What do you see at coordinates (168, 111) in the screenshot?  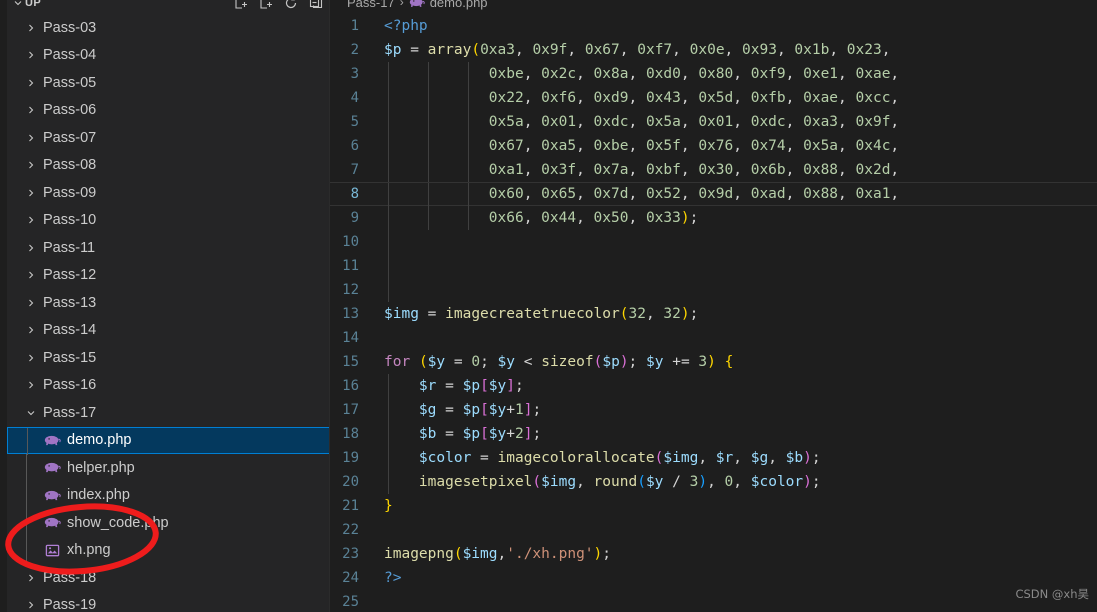 I see `tree-folder-Pass-06: Pass-06` at bounding box center [168, 111].